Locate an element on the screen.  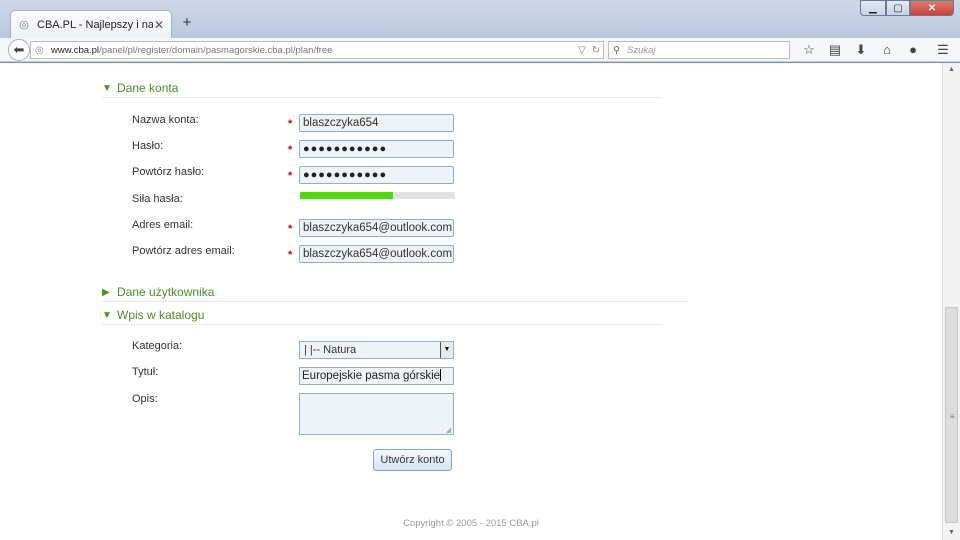
section-catalog-header: ▼ Wpis w katalogu is located at coordinates (153, 315).